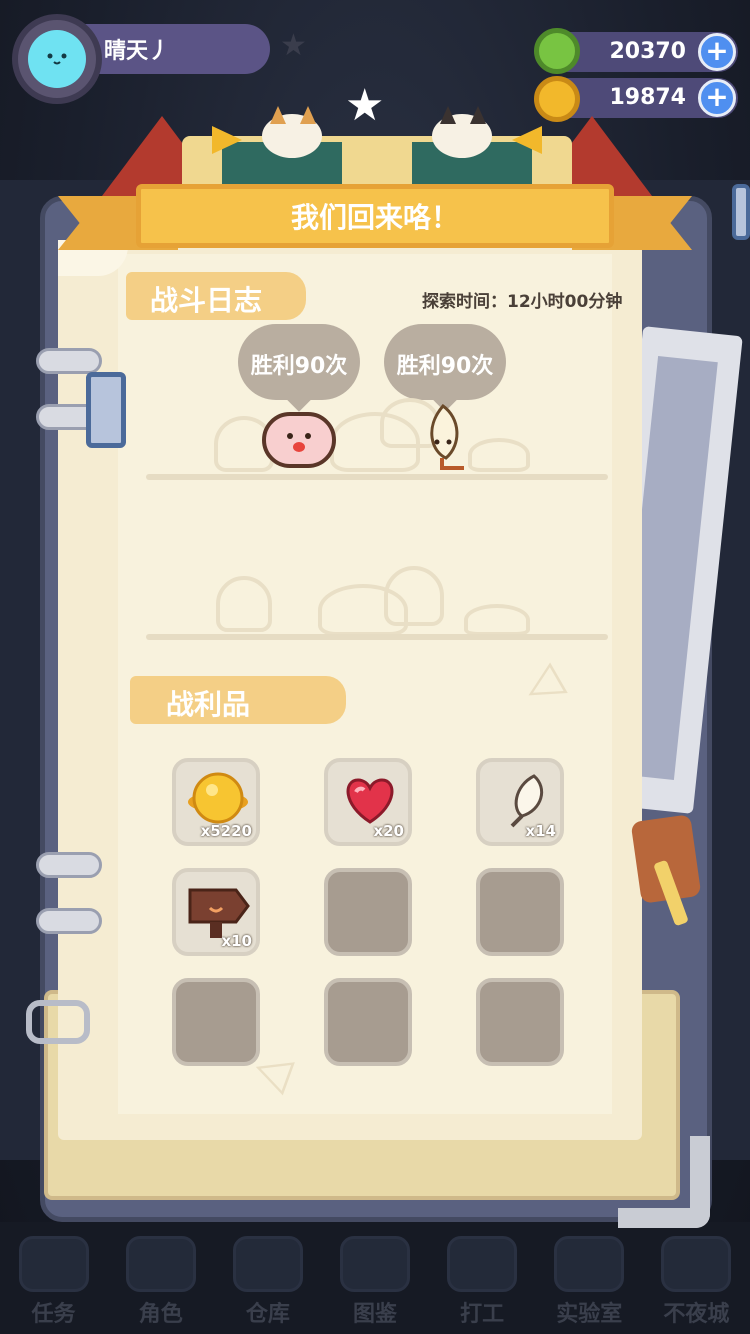  What do you see at coordinates (589, 1264) in the screenshot?
I see `lab-icon` at bounding box center [589, 1264].